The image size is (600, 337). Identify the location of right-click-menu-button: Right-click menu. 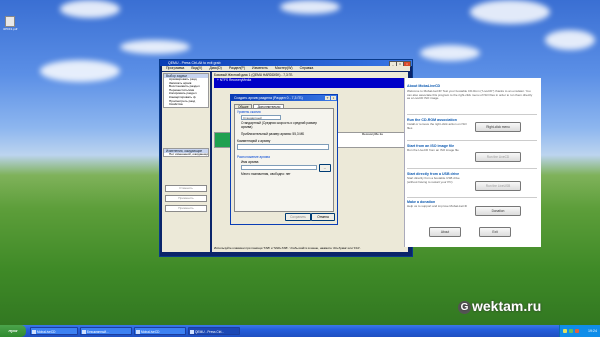
(498, 127).